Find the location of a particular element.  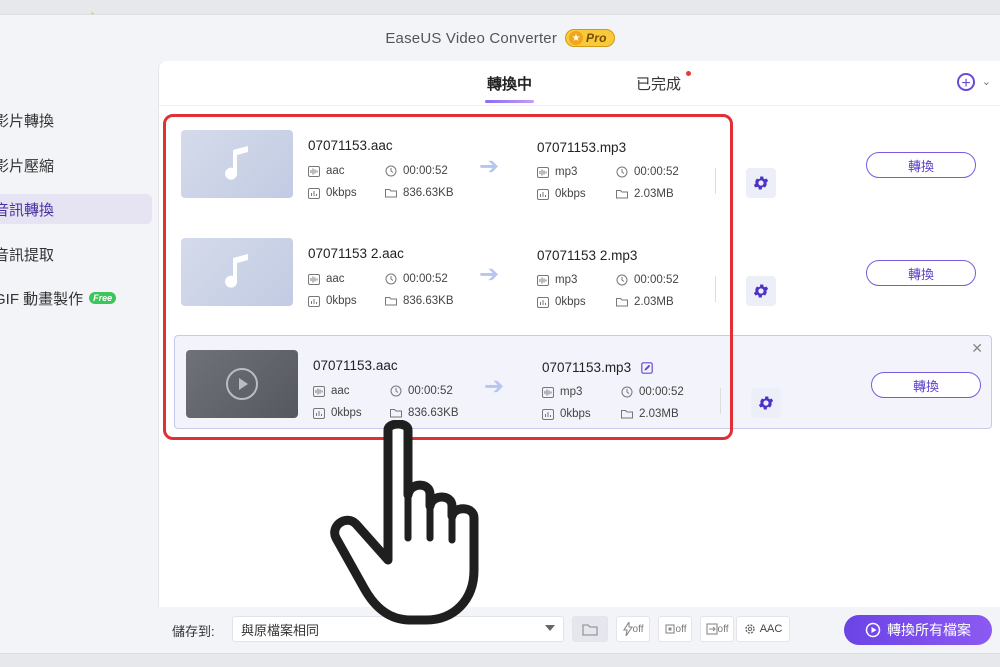

save-location-value: 與原檔案相同 is located at coordinates (280, 630).